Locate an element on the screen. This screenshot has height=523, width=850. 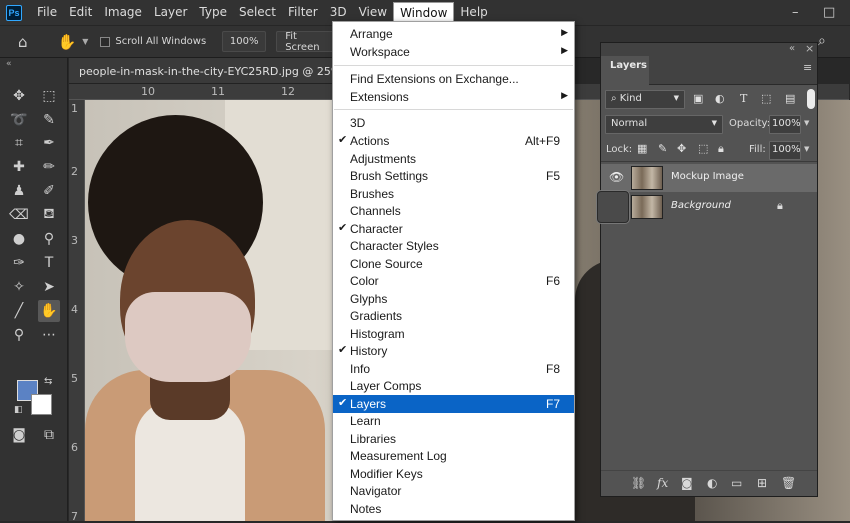
menu-item-gradients: Gradients is located at coordinates (453, 316).